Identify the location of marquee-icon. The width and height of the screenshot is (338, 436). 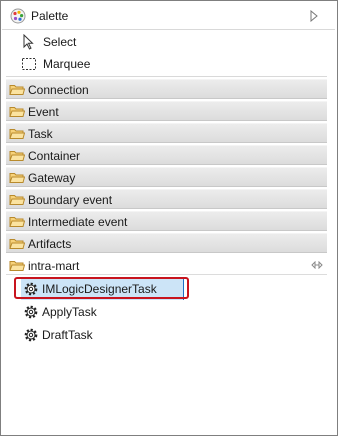
(29, 64).